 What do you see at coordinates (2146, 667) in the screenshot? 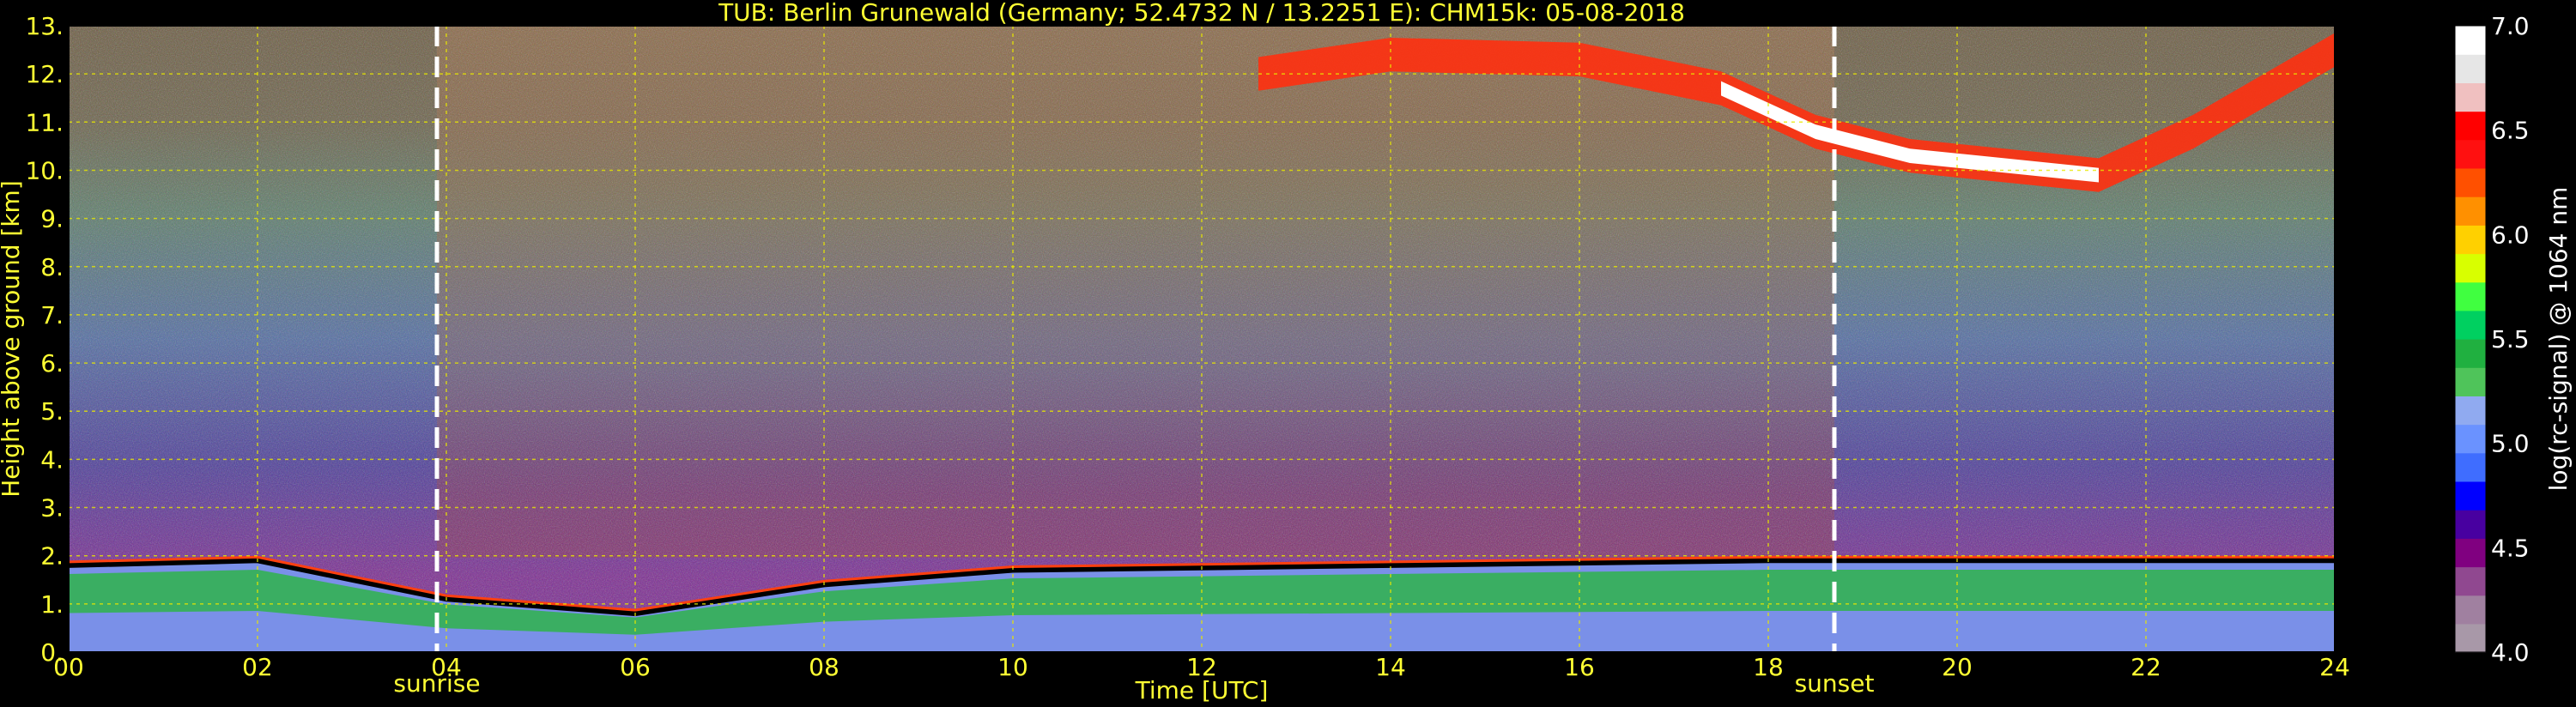
I see `x-tick-label: 22` at bounding box center [2146, 667].